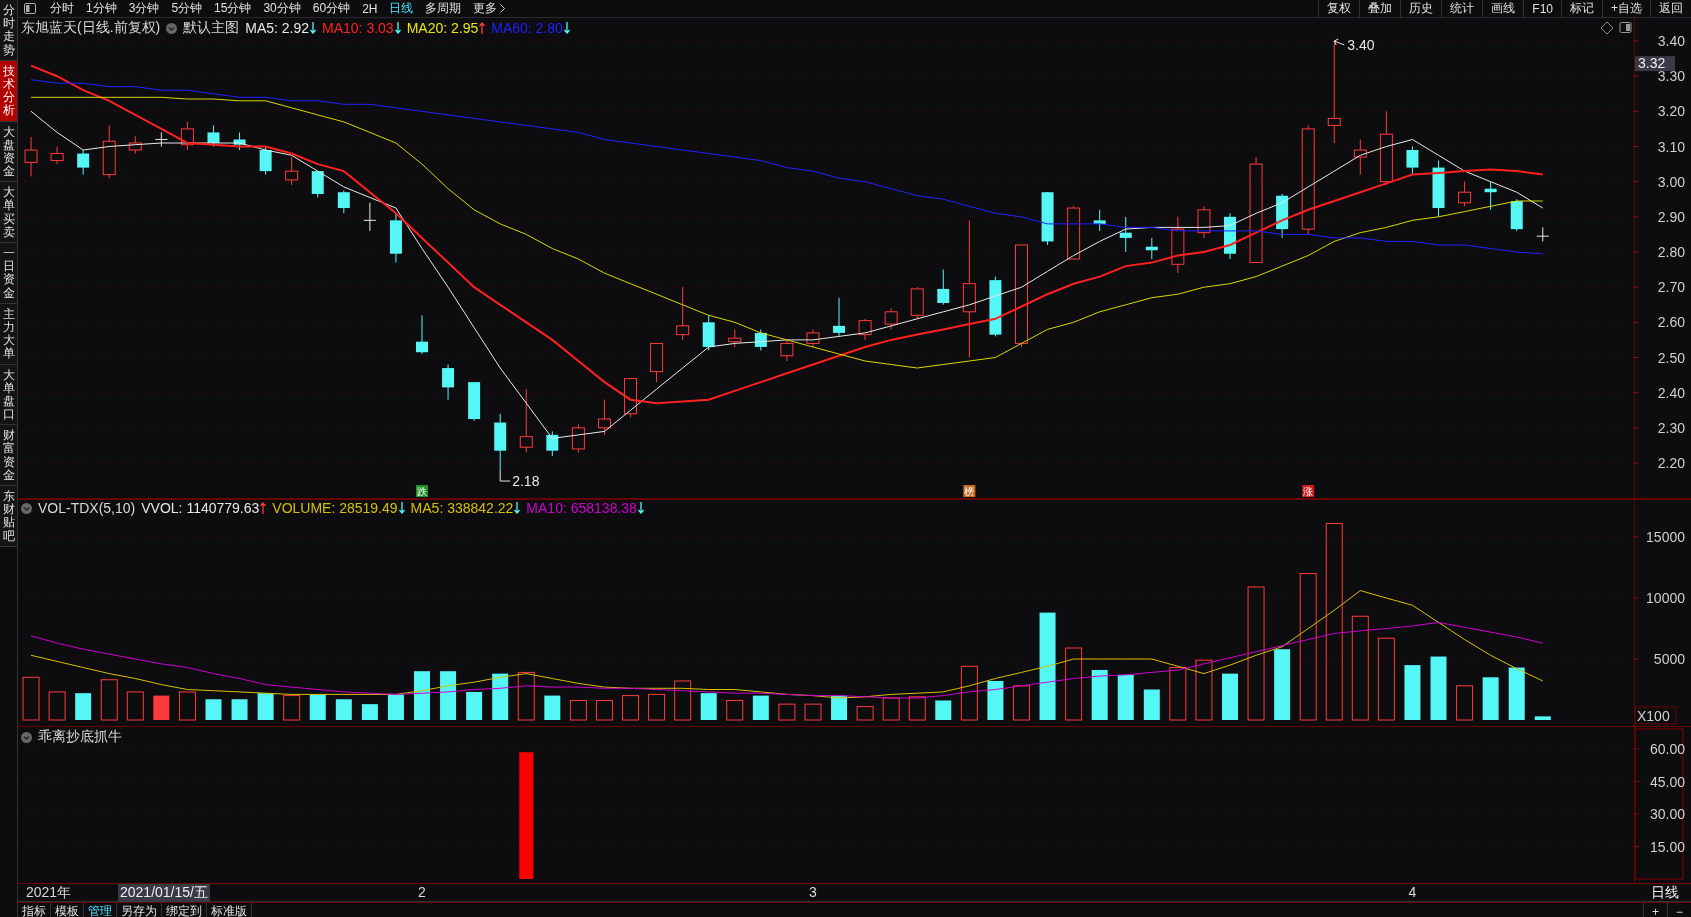 The image size is (1691, 917). What do you see at coordinates (100, 910) in the screenshot?
I see `bottom-tab: 管理` at bounding box center [100, 910].